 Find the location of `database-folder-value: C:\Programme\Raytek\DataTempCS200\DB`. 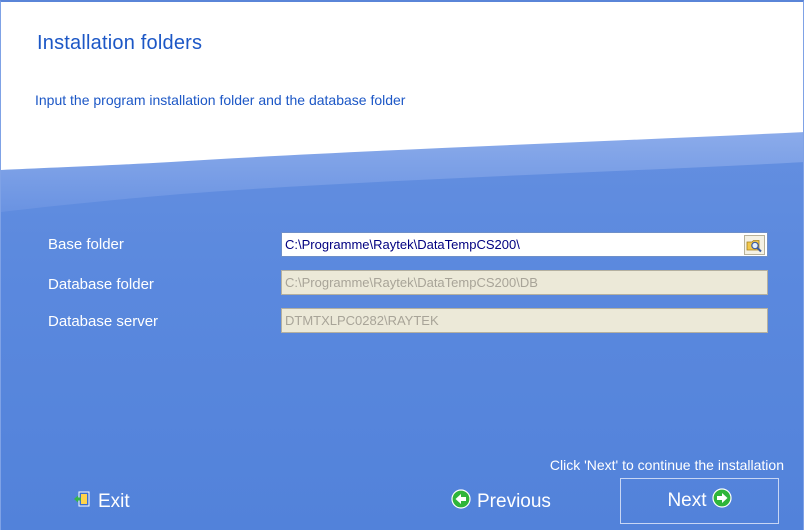

database-folder-value: C:\Programme\Raytek\DataTempCS200\DB is located at coordinates (411, 282).